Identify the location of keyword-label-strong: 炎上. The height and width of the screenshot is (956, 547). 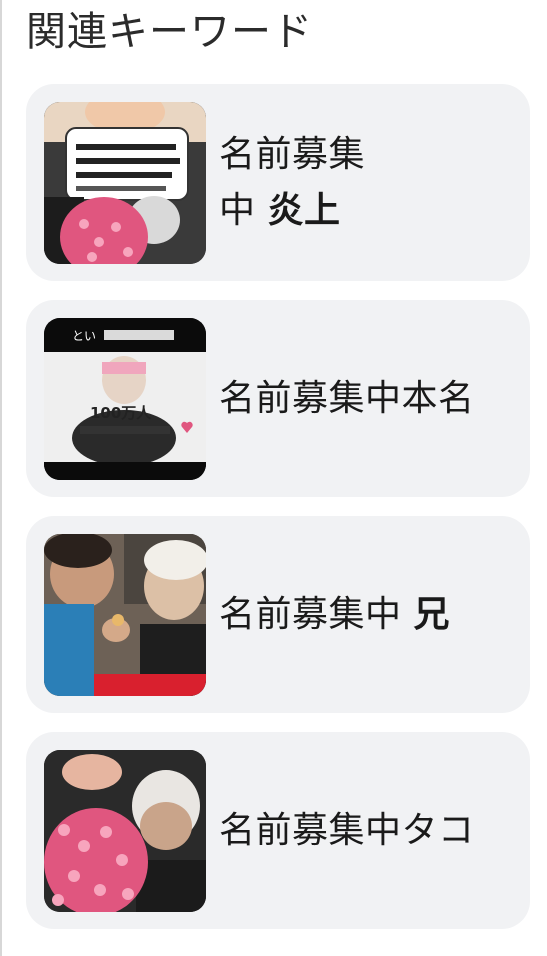
(304, 210).